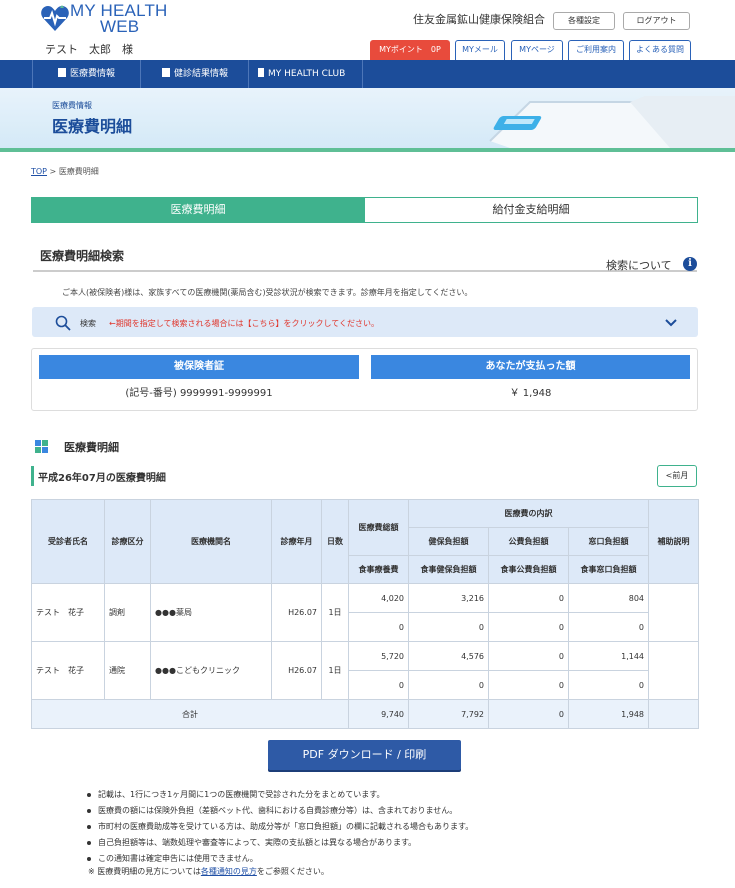  Describe the element at coordinates (674, 612) in the screenshot. I see `supplement-cell` at that location.